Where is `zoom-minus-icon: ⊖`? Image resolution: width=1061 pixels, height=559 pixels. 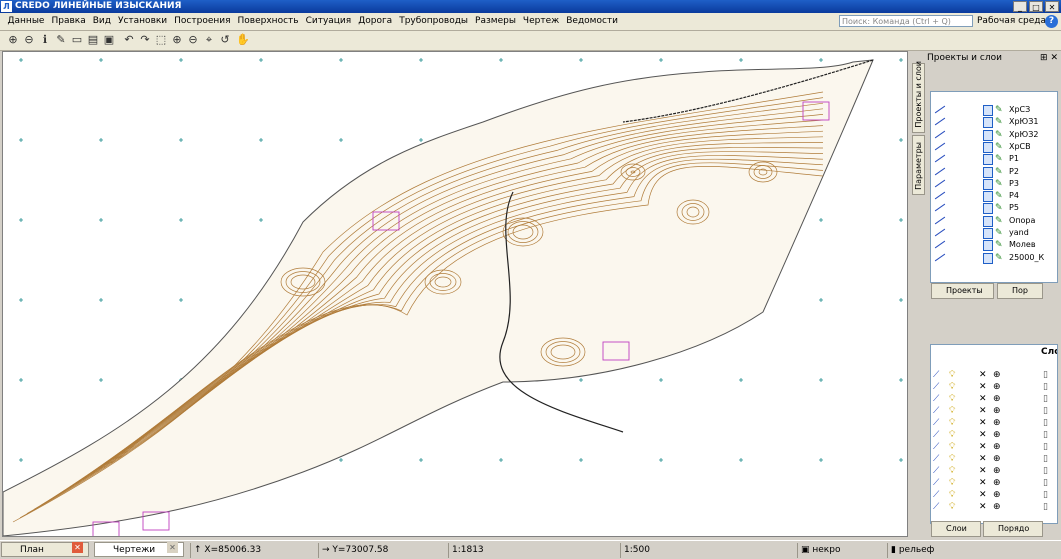
zoom-minus-icon: ⊖ is located at coordinates (193, 40).